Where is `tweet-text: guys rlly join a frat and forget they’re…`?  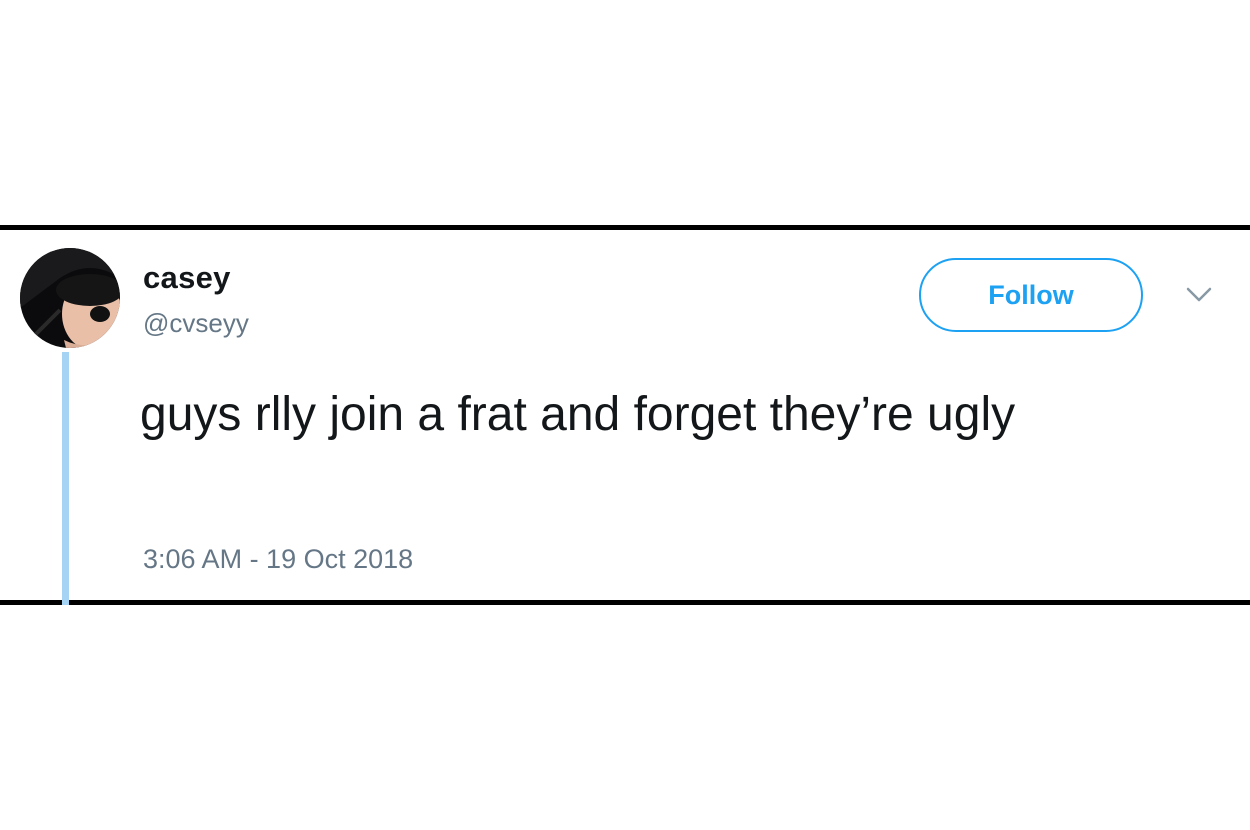 tweet-text: guys rlly join a frat and forget they’re… is located at coordinates (578, 414).